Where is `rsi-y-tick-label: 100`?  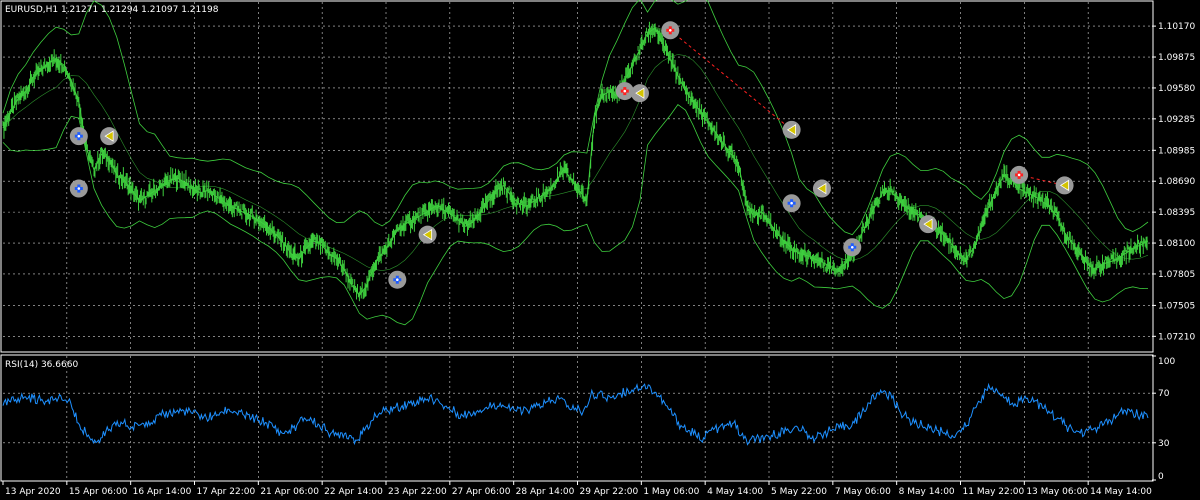
rsi-y-tick-label: 100 is located at coordinates (1166, 362).